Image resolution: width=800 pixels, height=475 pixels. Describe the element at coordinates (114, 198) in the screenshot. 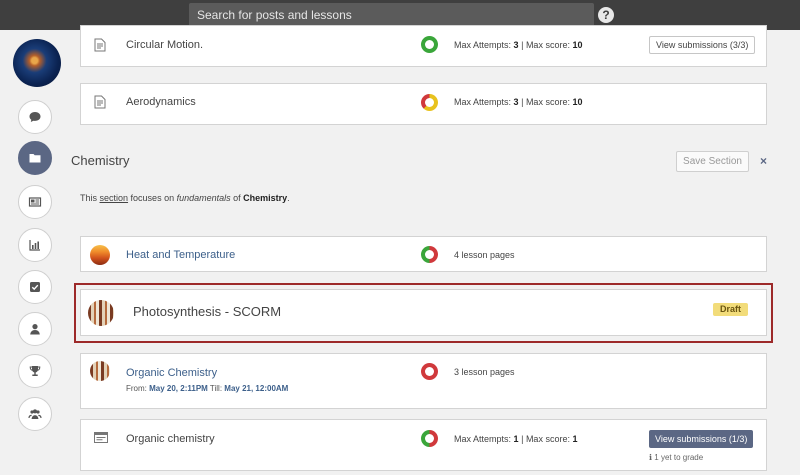

I see `section-link: section` at that location.